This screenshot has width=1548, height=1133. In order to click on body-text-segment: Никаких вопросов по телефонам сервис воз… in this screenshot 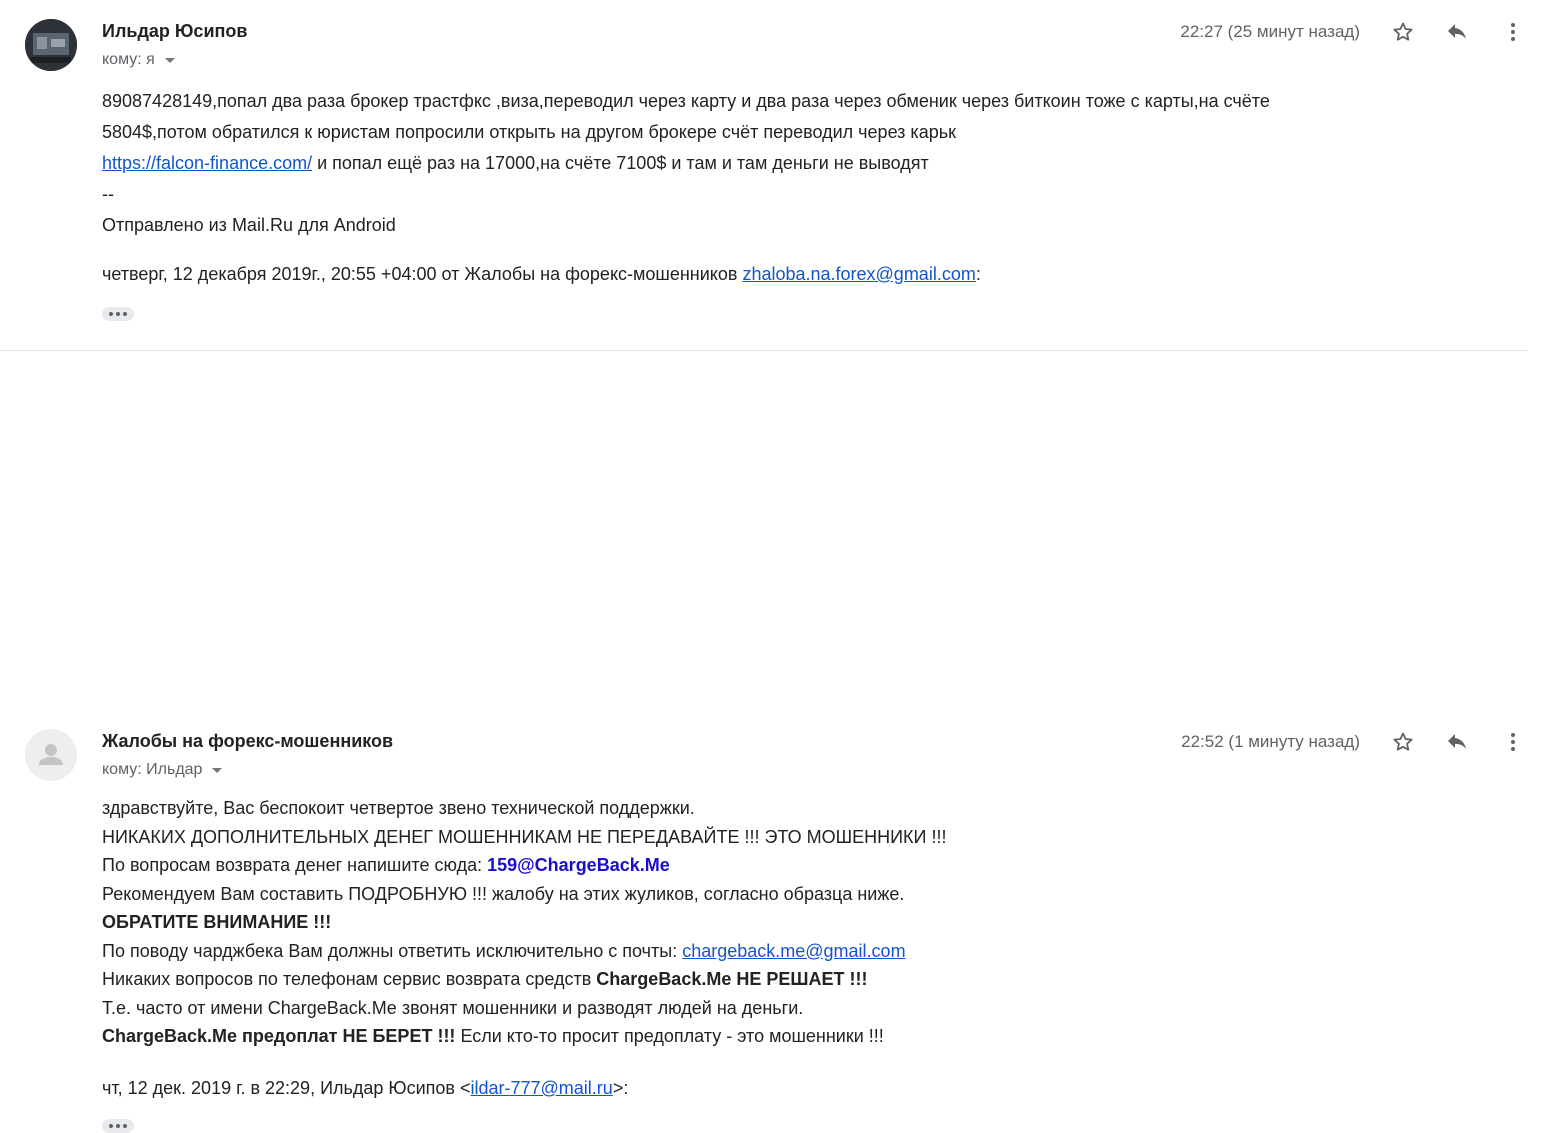, I will do `click(349, 979)`.